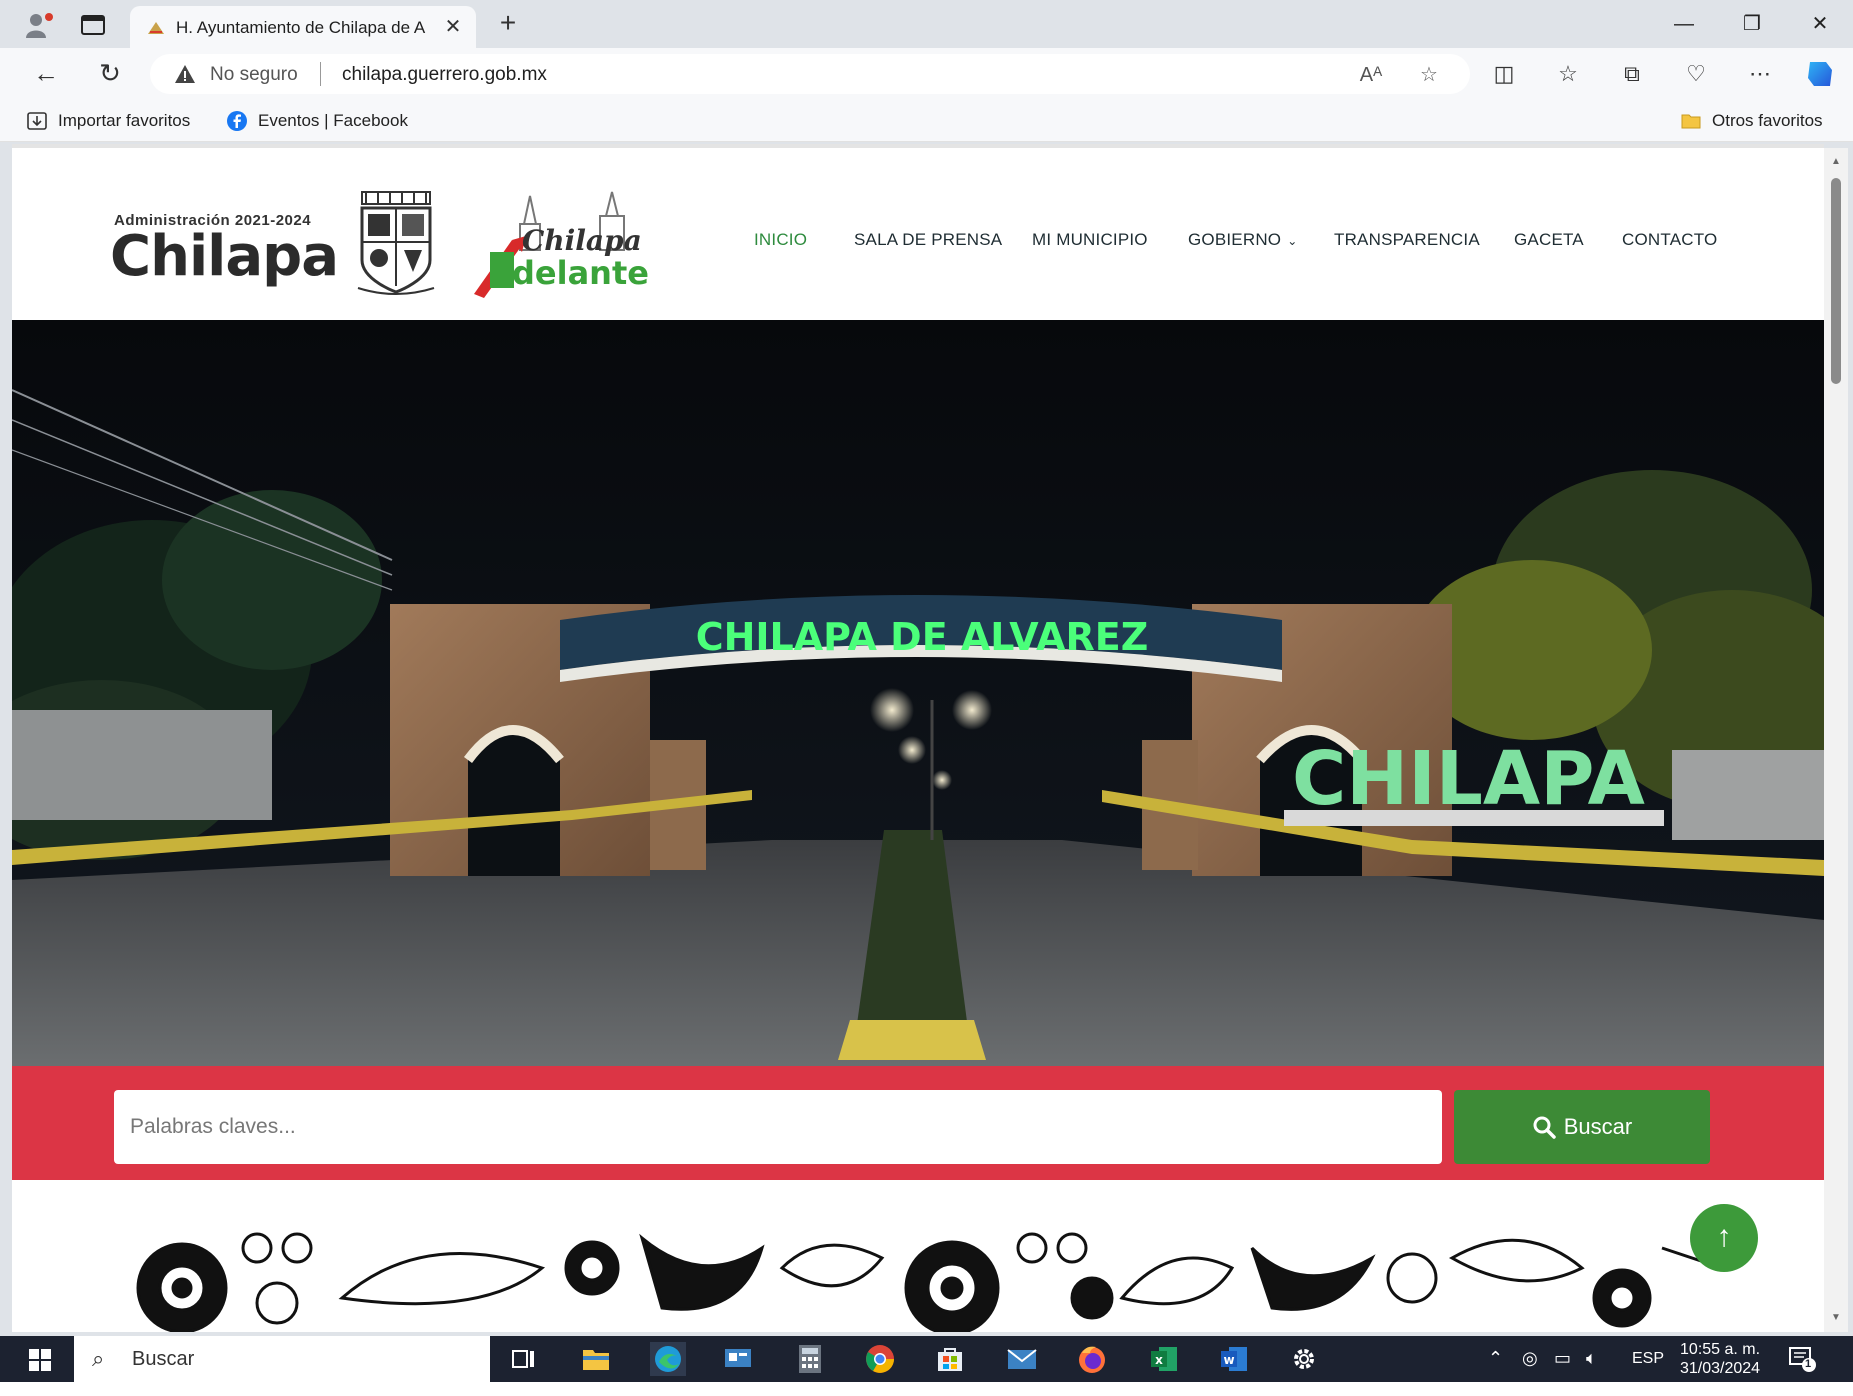 Image resolution: width=1853 pixels, height=1396 pixels. I want to click on taskbar-search: ⌕ Buscar, so click(282, 1359).